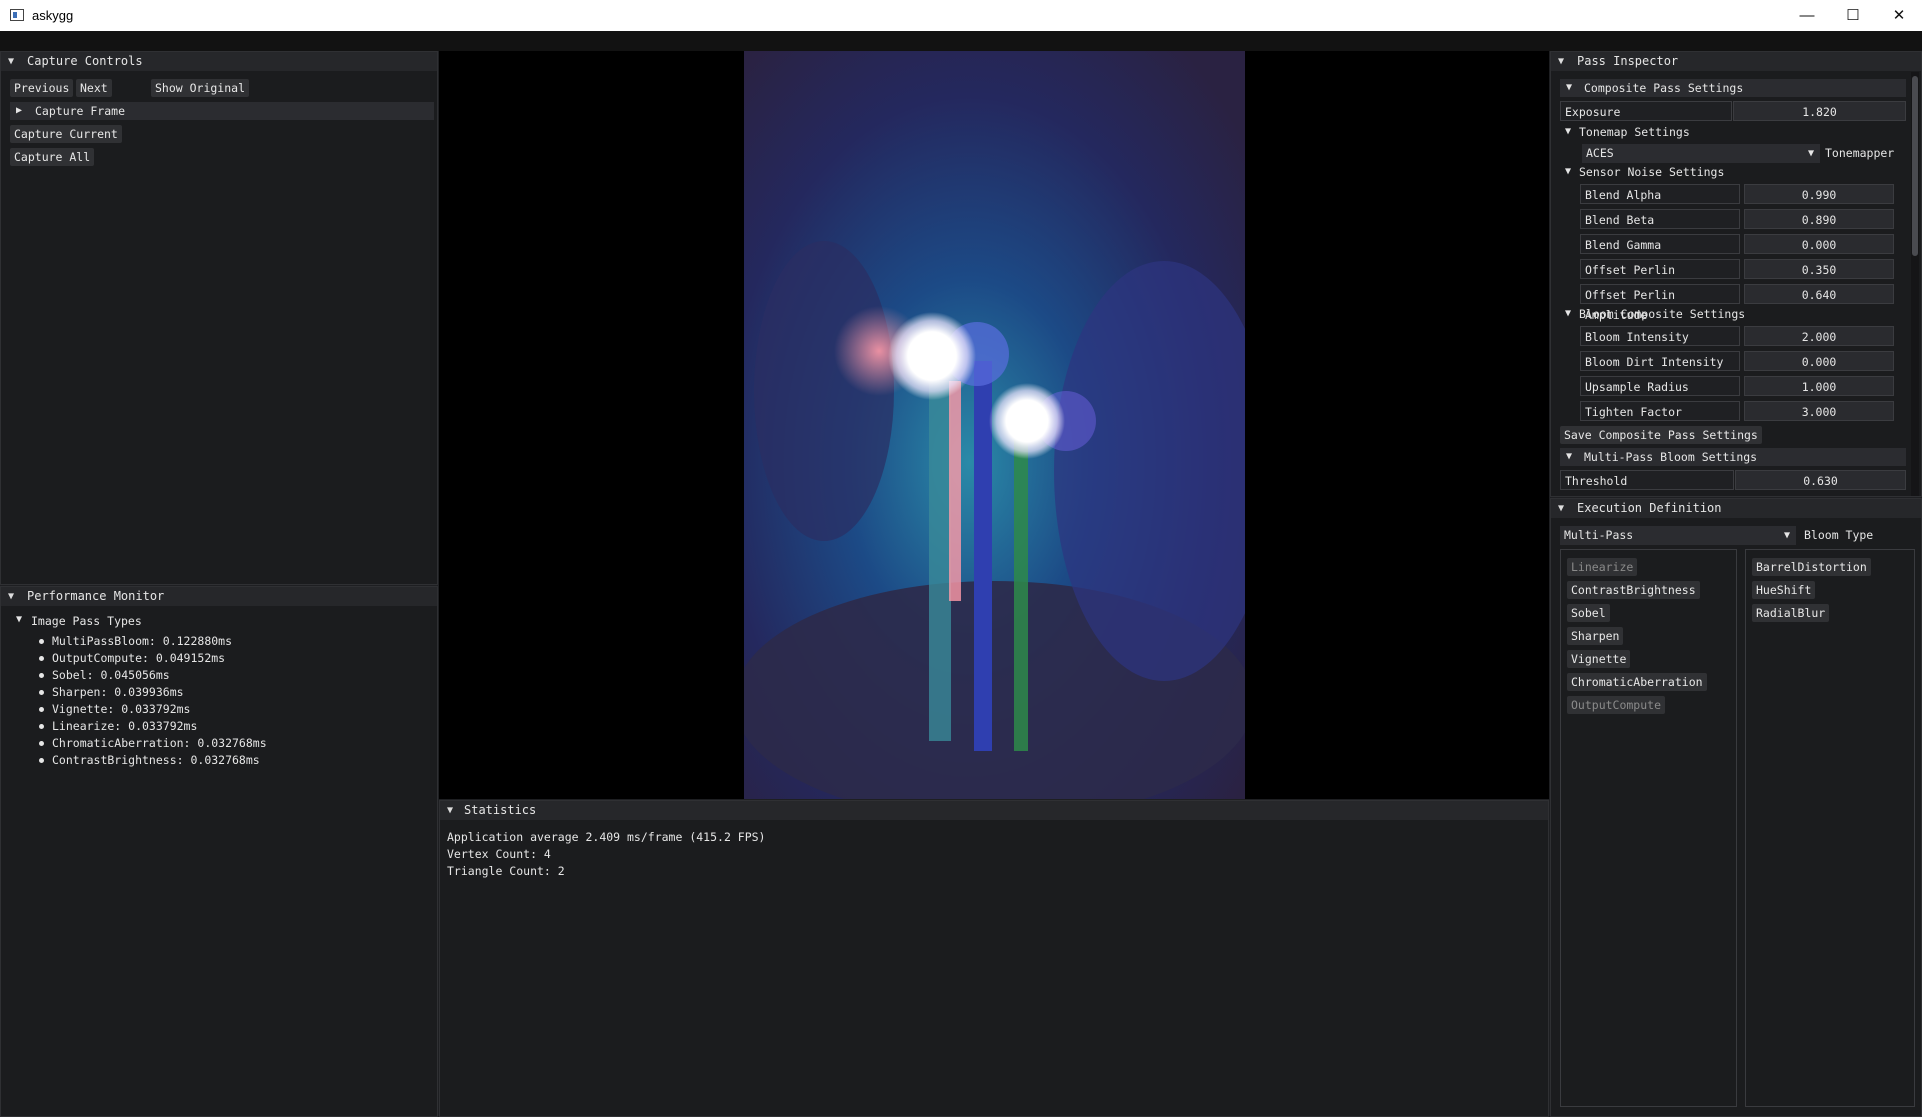 The width and height of the screenshot is (1922, 1117). I want to click on setting-slider: 0.890, so click(1819, 219).